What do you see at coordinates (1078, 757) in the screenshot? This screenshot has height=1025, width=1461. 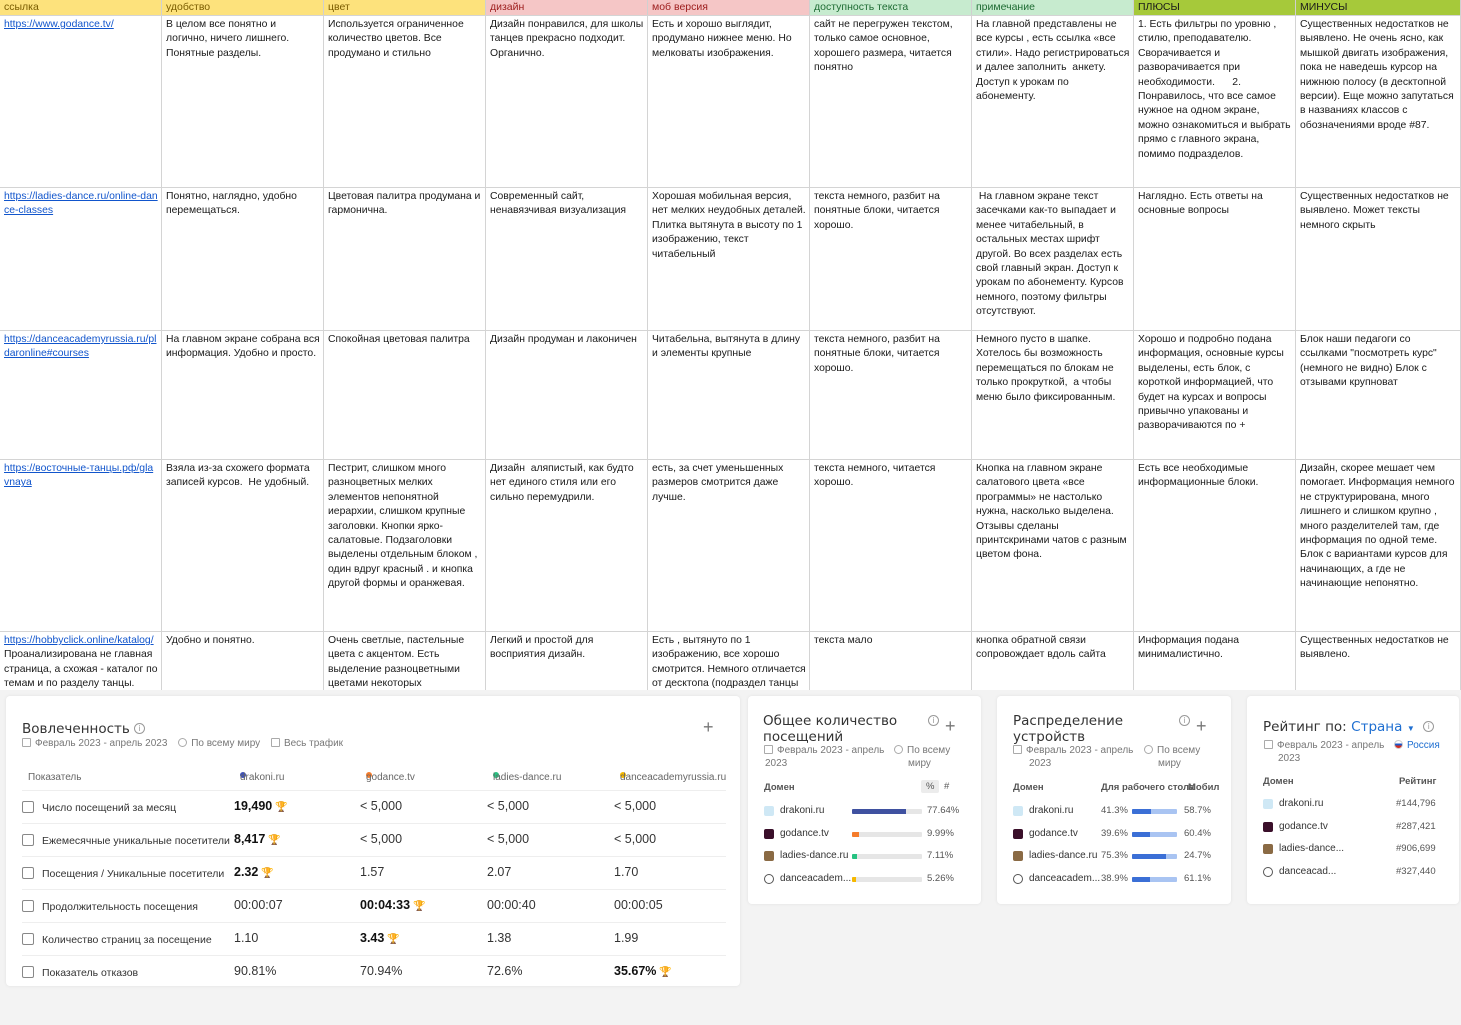 I see `devices-date: Февраль 2023 - апрель 2023` at bounding box center [1078, 757].